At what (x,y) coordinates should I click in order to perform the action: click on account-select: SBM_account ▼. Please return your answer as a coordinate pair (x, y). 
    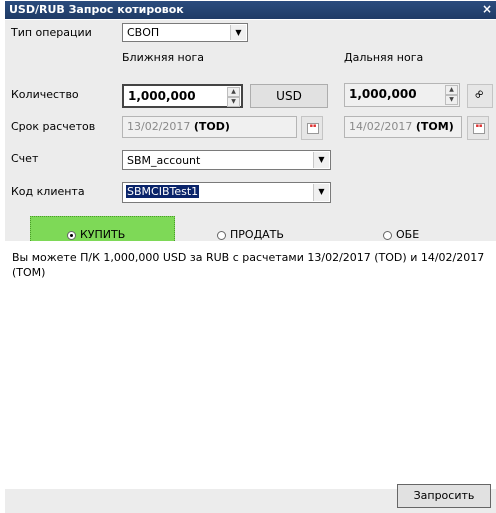
    Looking at the image, I should click on (226, 160).